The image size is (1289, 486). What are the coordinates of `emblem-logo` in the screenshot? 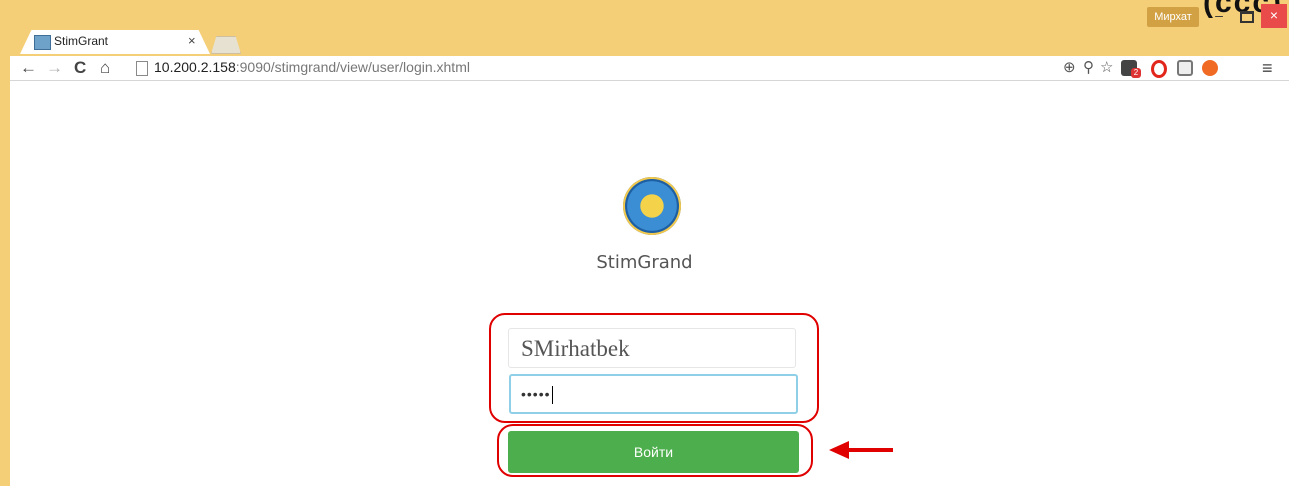 It's located at (652, 206).